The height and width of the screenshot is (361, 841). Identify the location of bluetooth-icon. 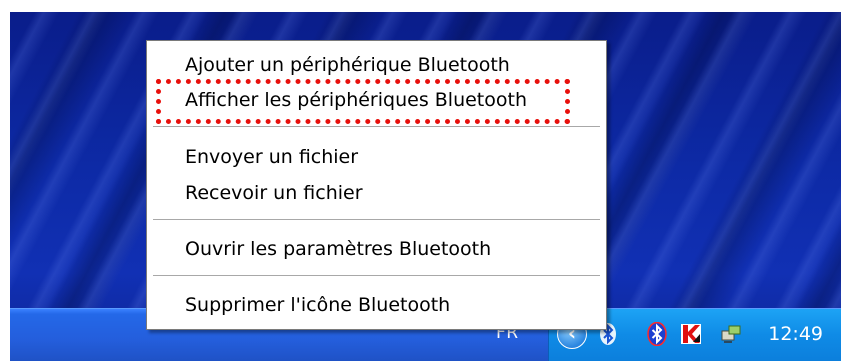
(657, 334).